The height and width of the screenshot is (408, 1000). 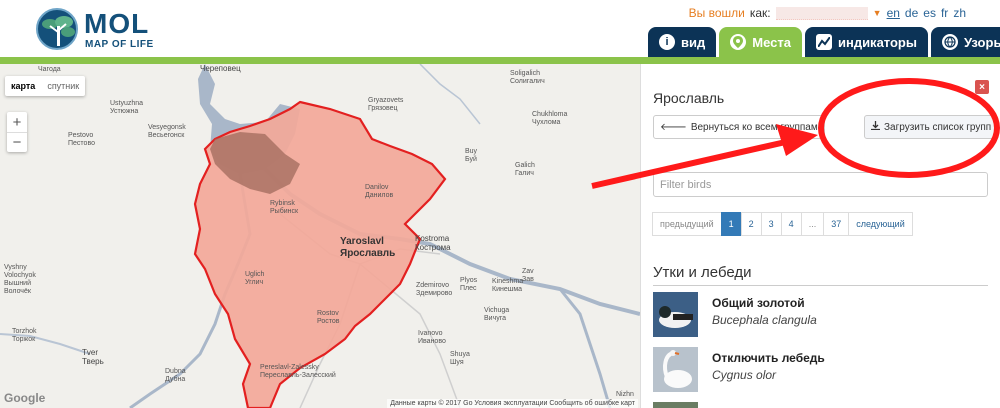 I want to click on tab-indicators-label: индикаторы, so click(x=877, y=42).